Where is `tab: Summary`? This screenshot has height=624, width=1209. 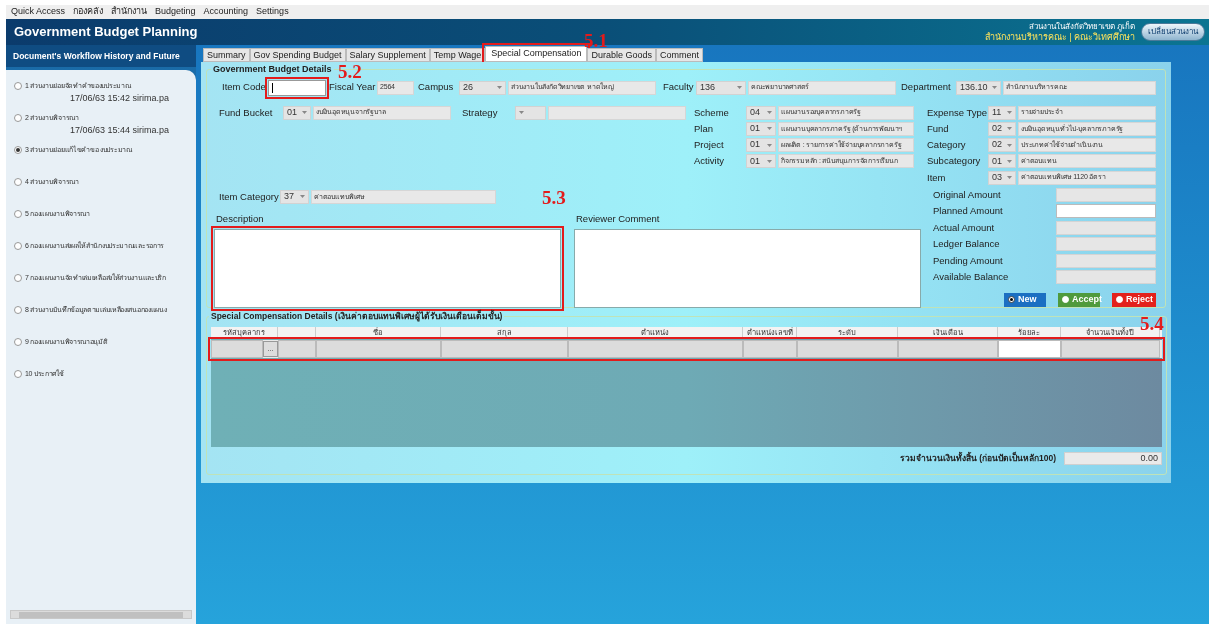
tab: Summary is located at coordinates (226, 55).